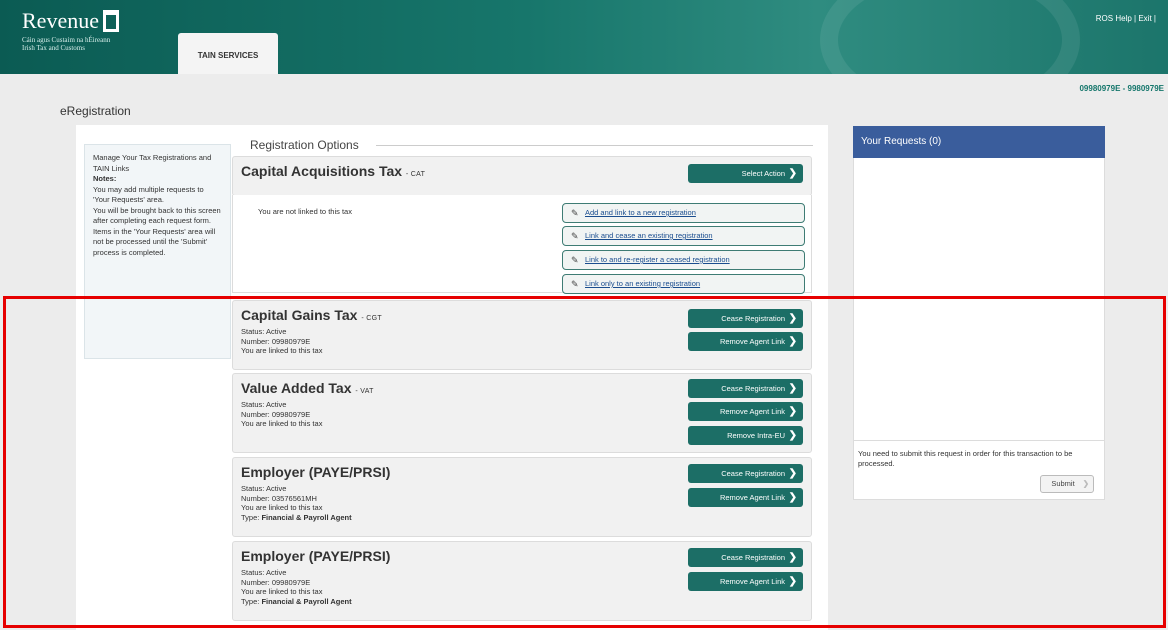 The height and width of the screenshot is (630, 1168). I want to click on select-action-button: Select Action ❯, so click(745, 173).